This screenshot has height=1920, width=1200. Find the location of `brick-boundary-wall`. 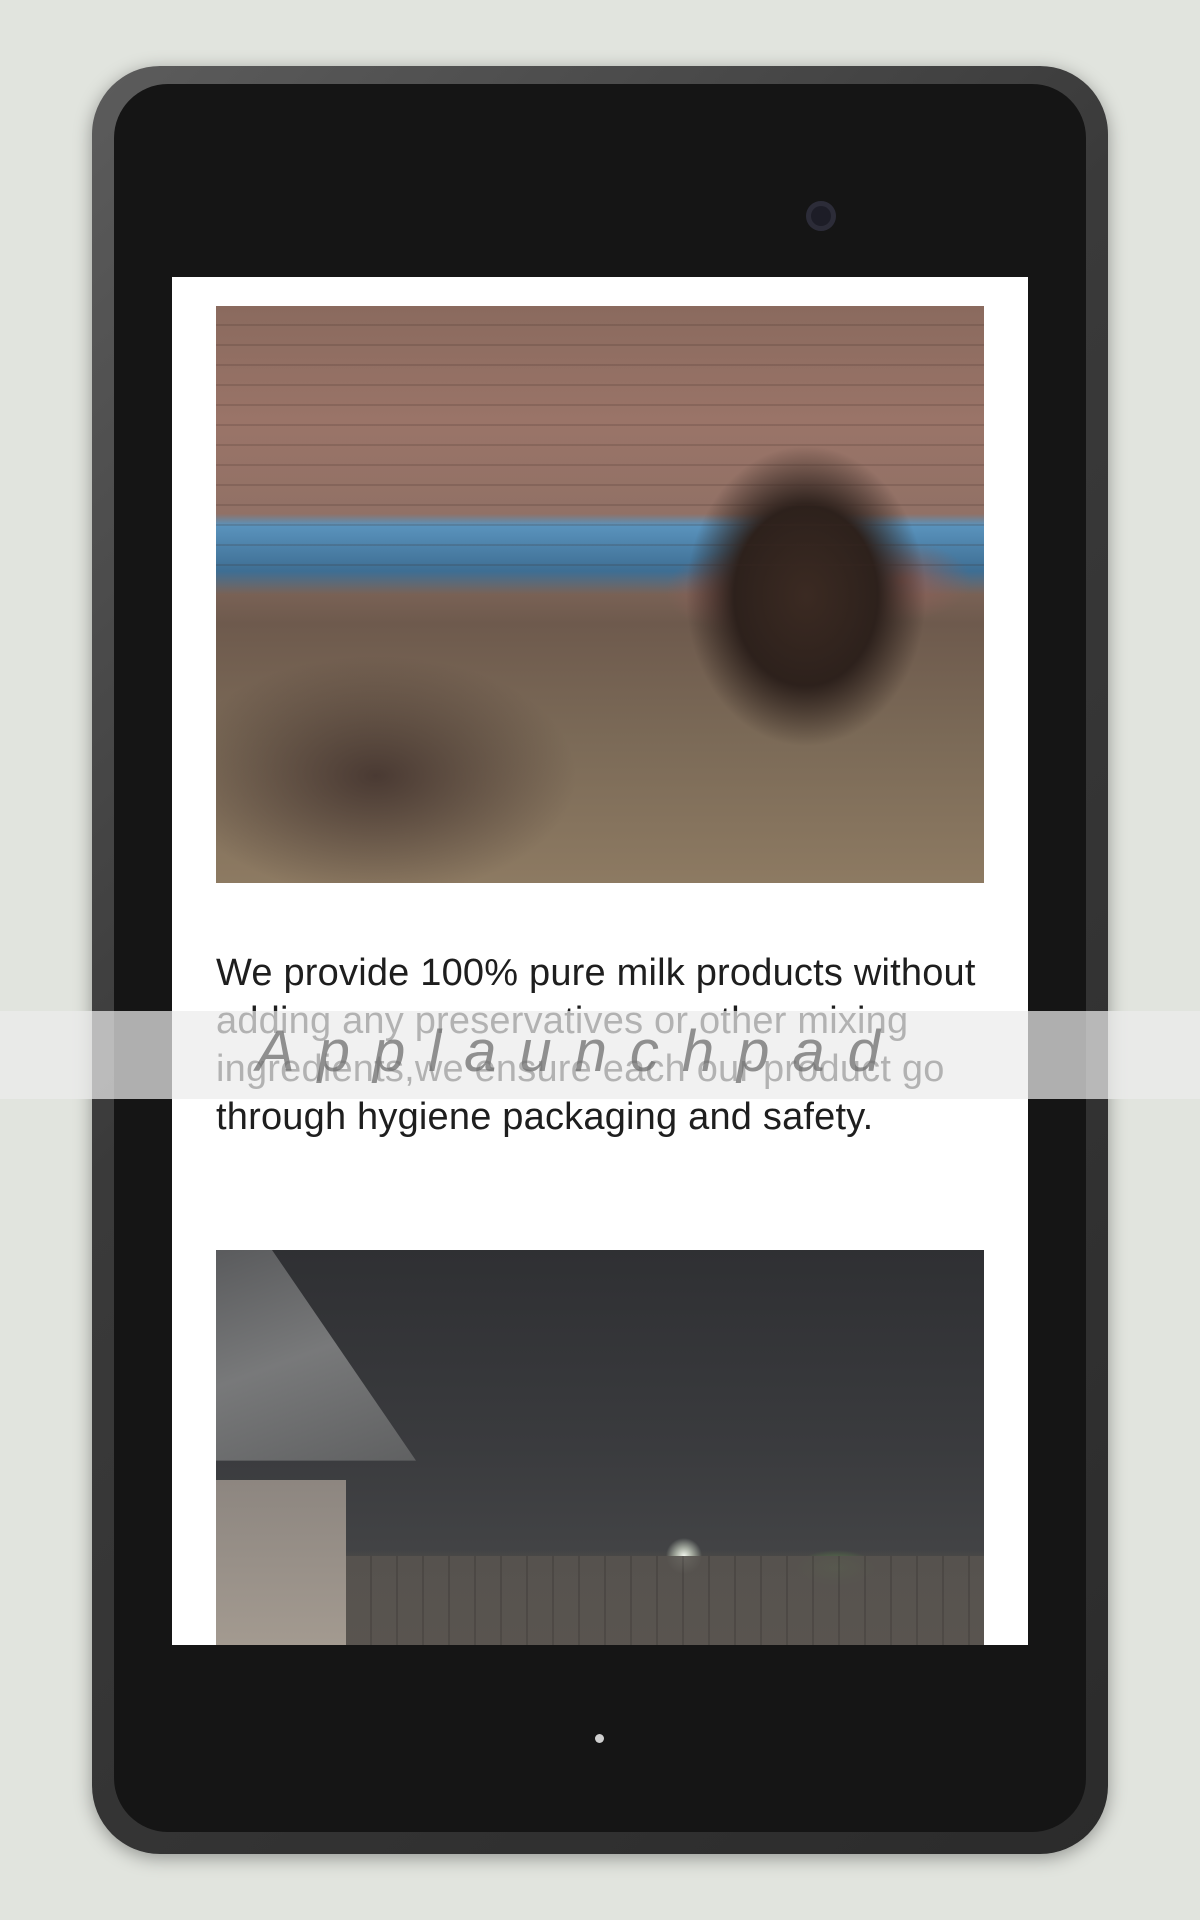

brick-boundary-wall is located at coordinates (665, 1600).